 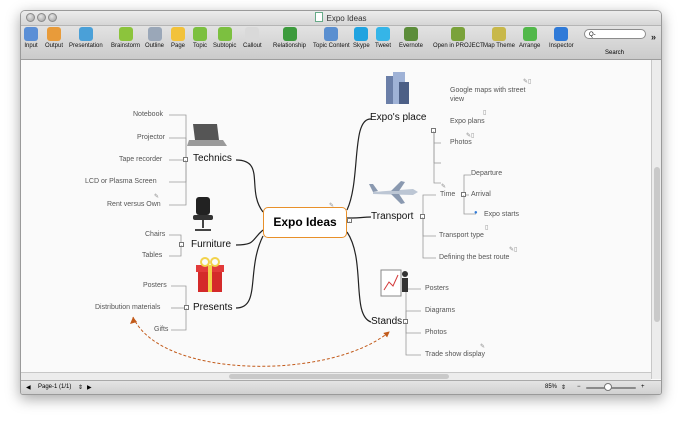 What do you see at coordinates (643, 387) in the screenshot?
I see `zoom-in-icon: +` at bounding box center [643, 387].